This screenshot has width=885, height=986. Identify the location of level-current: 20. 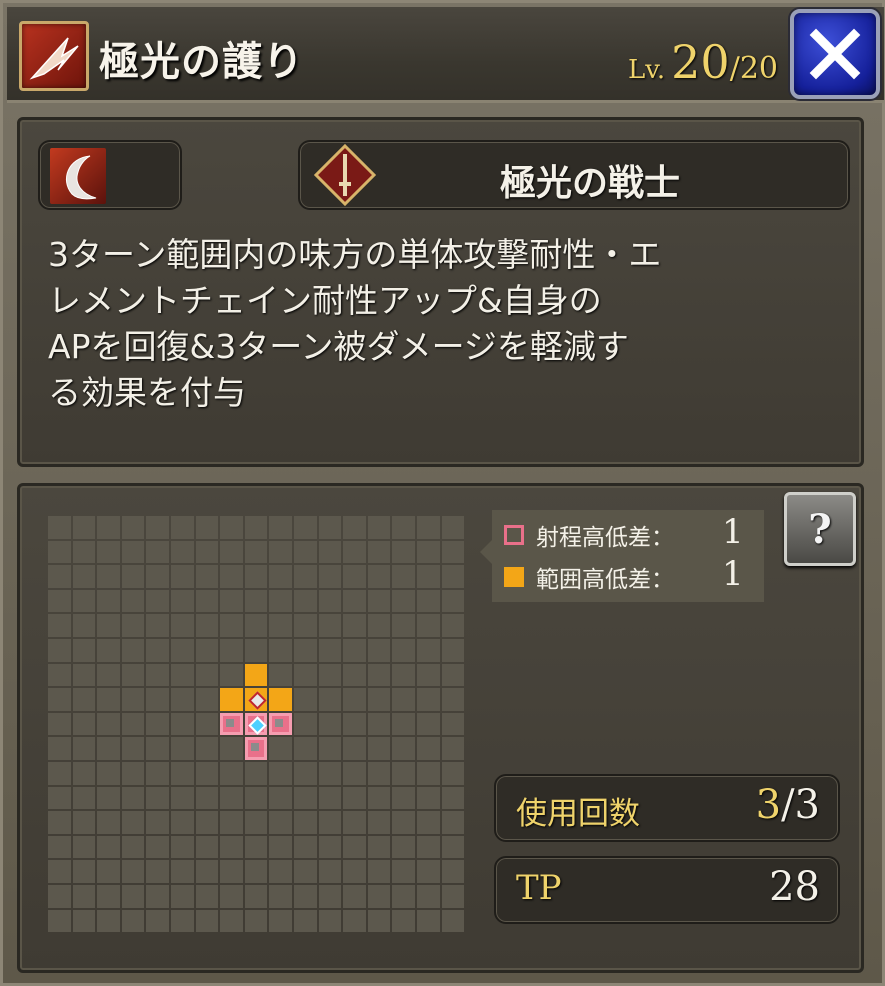
(700, 62).